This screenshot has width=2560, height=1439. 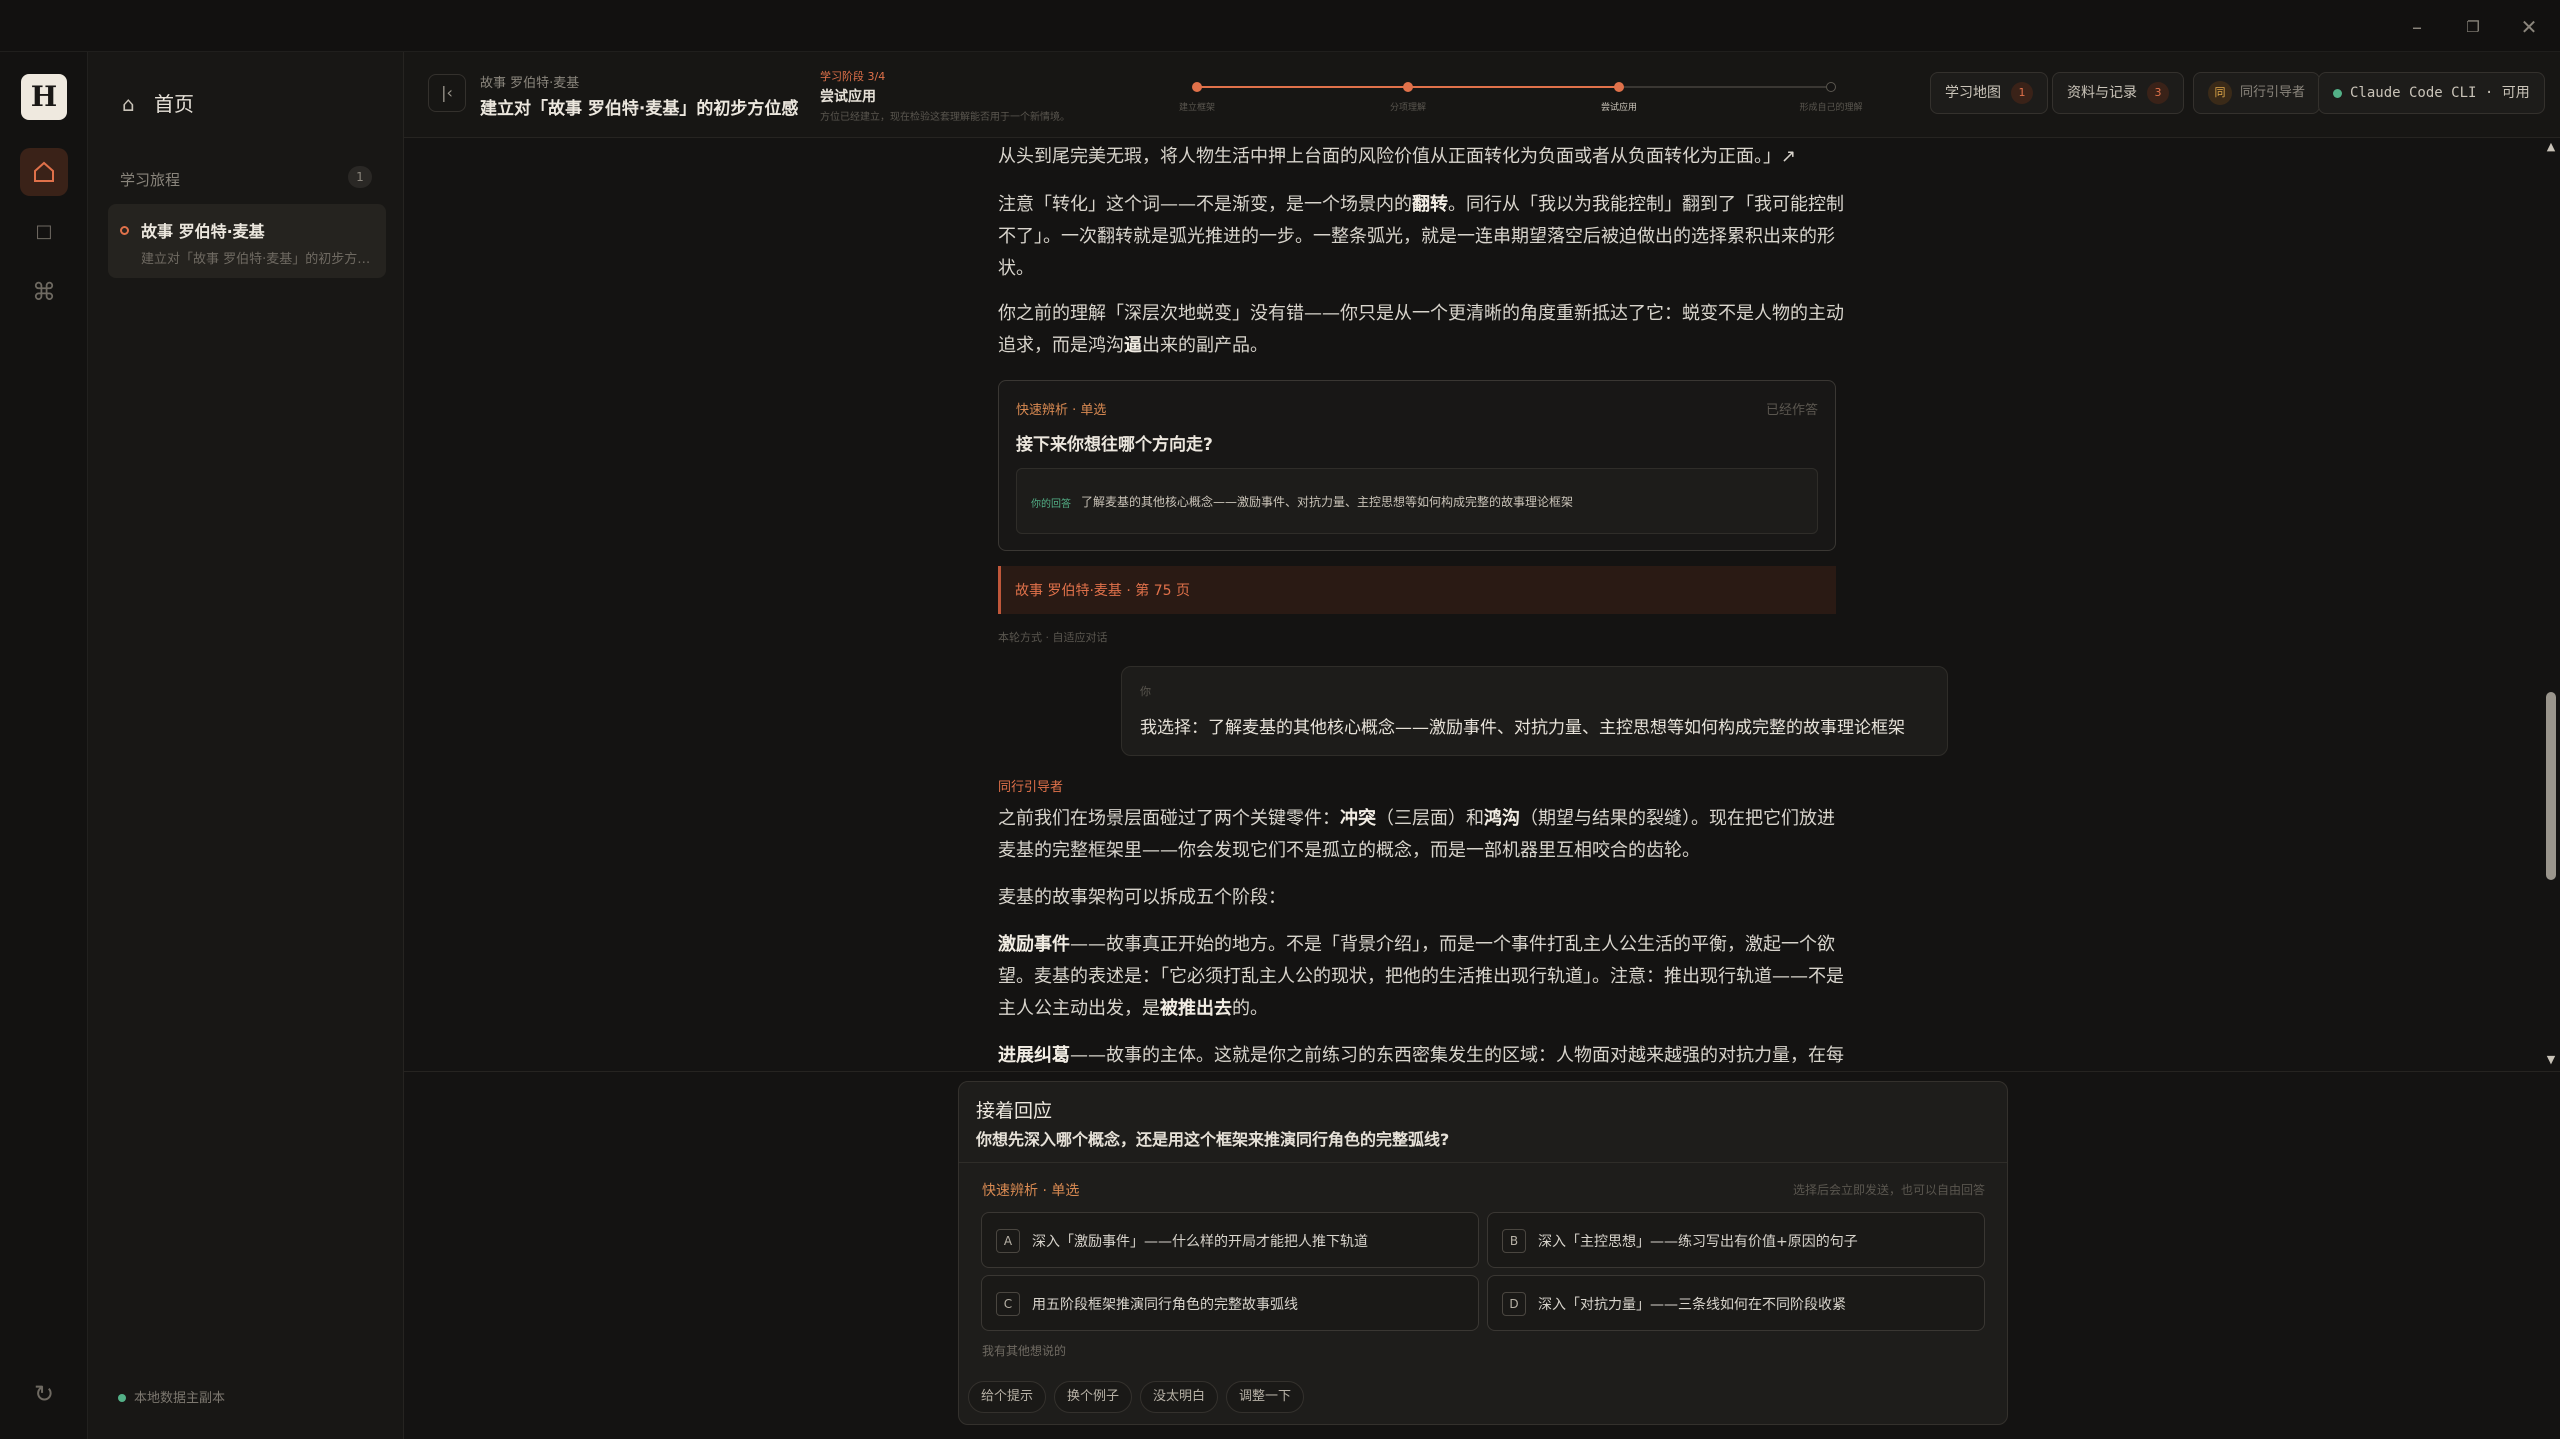 I want to click on peer-avatar: 同, so click(x=2220, y=92).